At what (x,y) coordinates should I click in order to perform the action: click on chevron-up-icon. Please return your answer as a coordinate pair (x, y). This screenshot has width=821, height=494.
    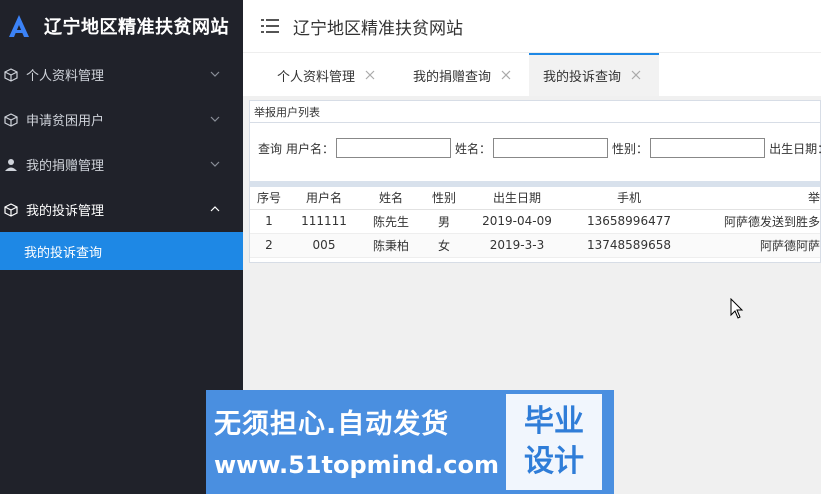
    Looking at the image, I should click on (215, 209).